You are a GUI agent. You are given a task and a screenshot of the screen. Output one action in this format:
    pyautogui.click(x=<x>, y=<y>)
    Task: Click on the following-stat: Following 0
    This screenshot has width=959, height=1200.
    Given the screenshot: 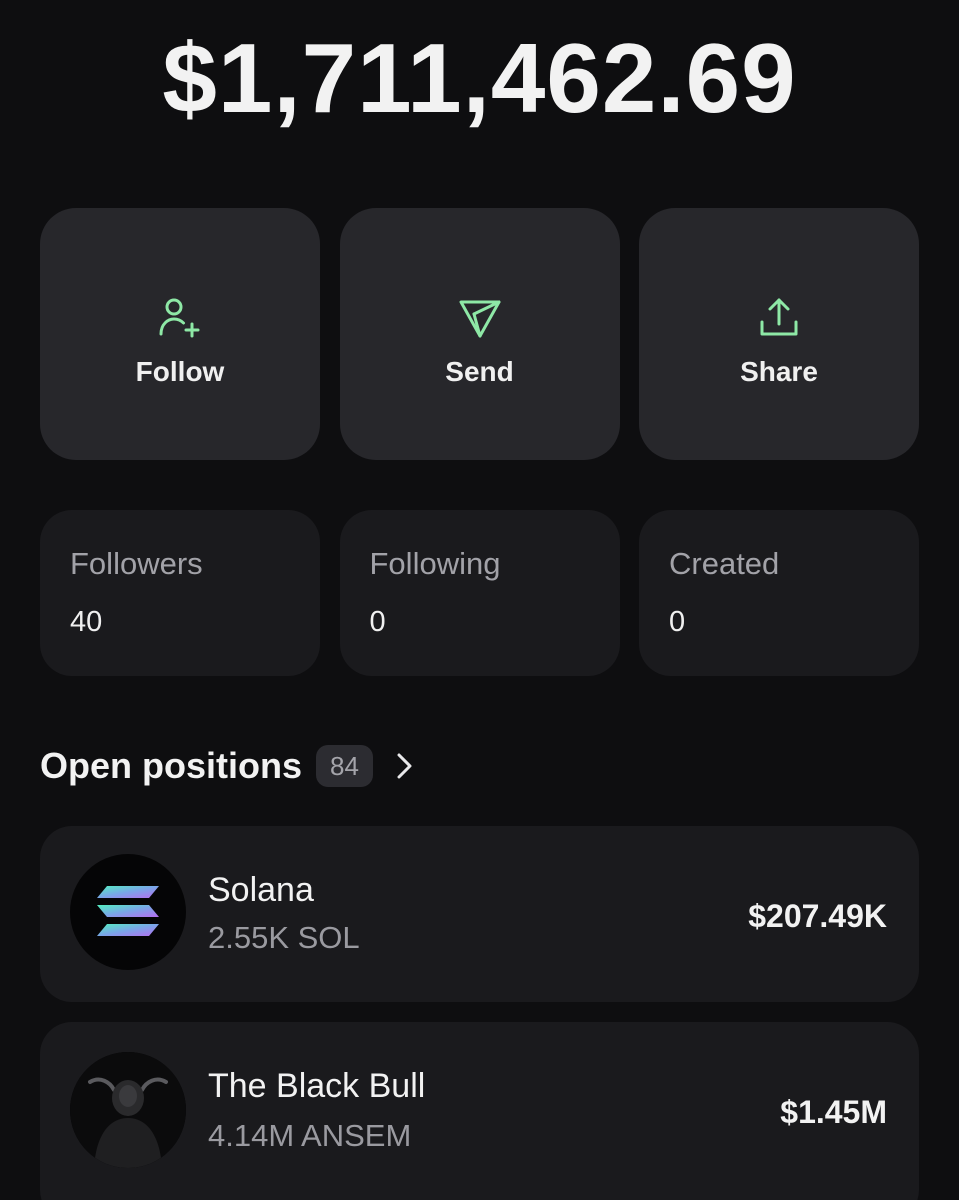 What is the action you would take?
    pyautogui.click(x=479, y=593)
    